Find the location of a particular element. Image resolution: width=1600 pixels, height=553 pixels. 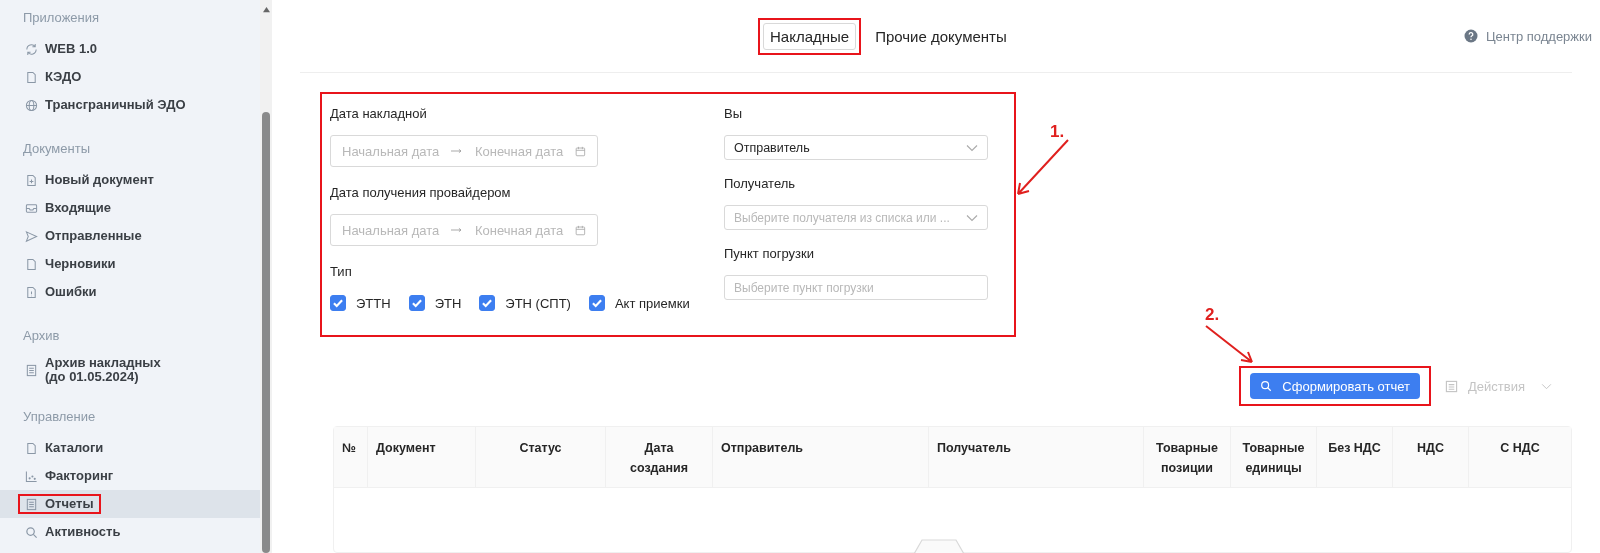

nav-item: Каталоги is located at coordinates (130, 448).